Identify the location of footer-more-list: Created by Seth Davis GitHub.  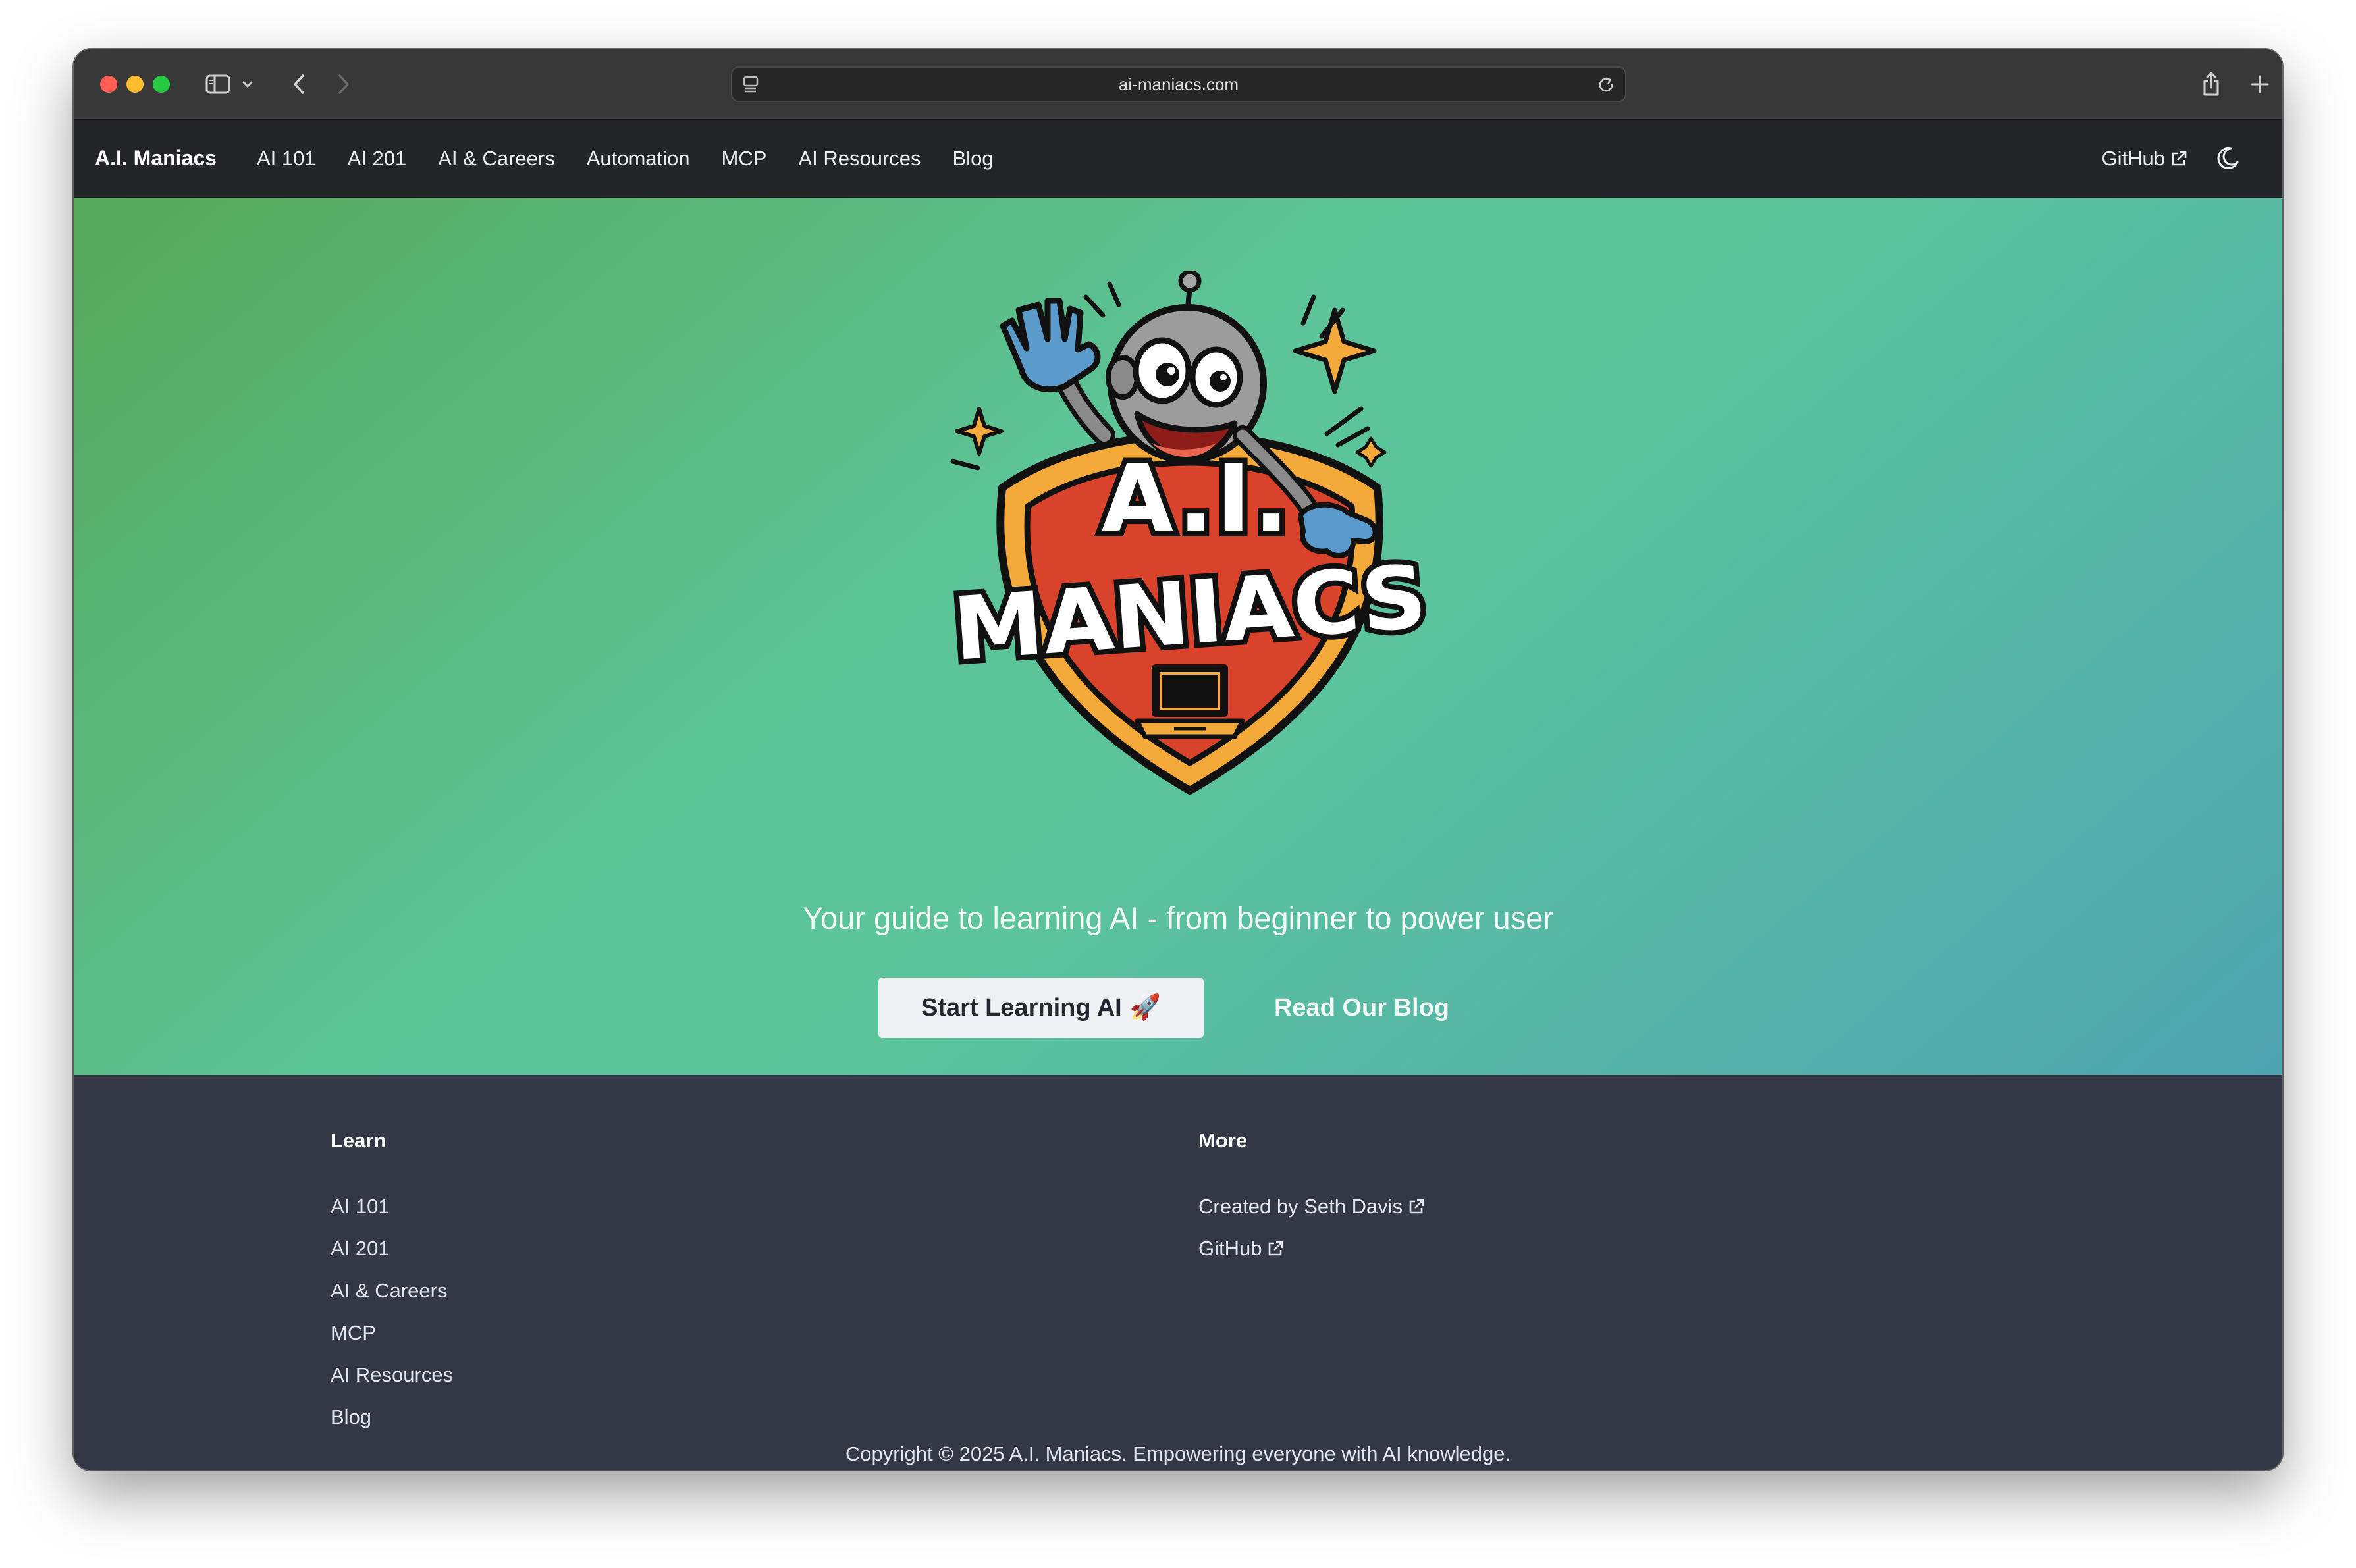
(1311, 1228).